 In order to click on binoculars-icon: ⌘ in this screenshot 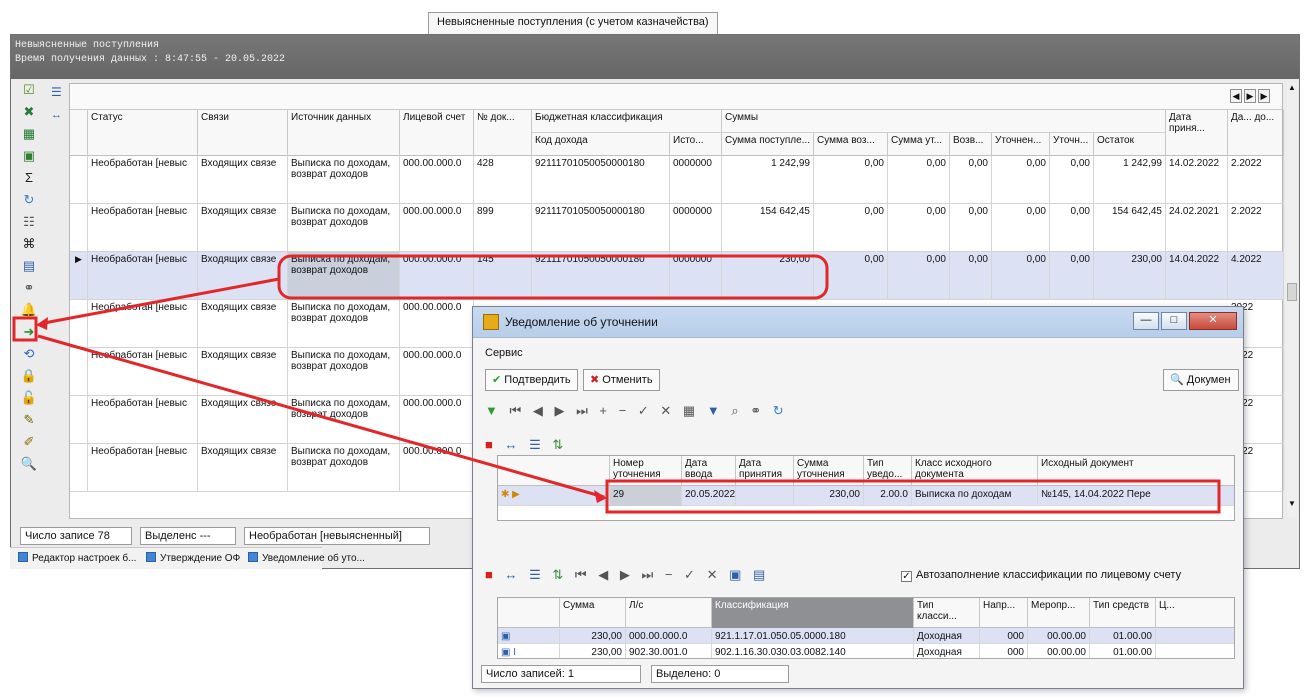, I will do `click(29, 243)`.